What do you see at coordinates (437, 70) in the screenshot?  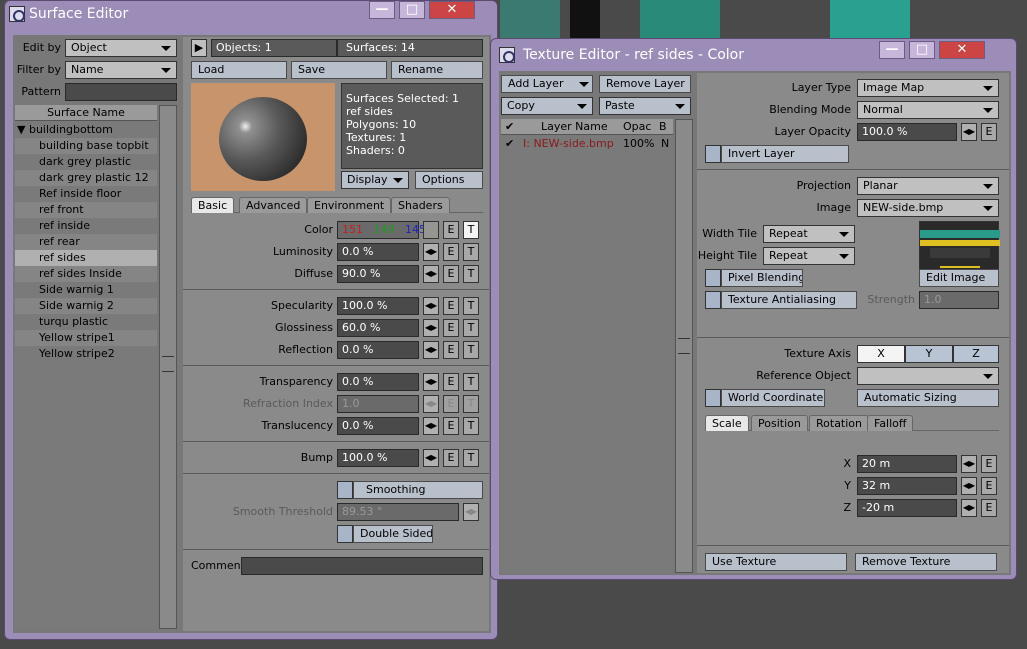 I see `rename-button: Rename` at bounding box center [437, 70].